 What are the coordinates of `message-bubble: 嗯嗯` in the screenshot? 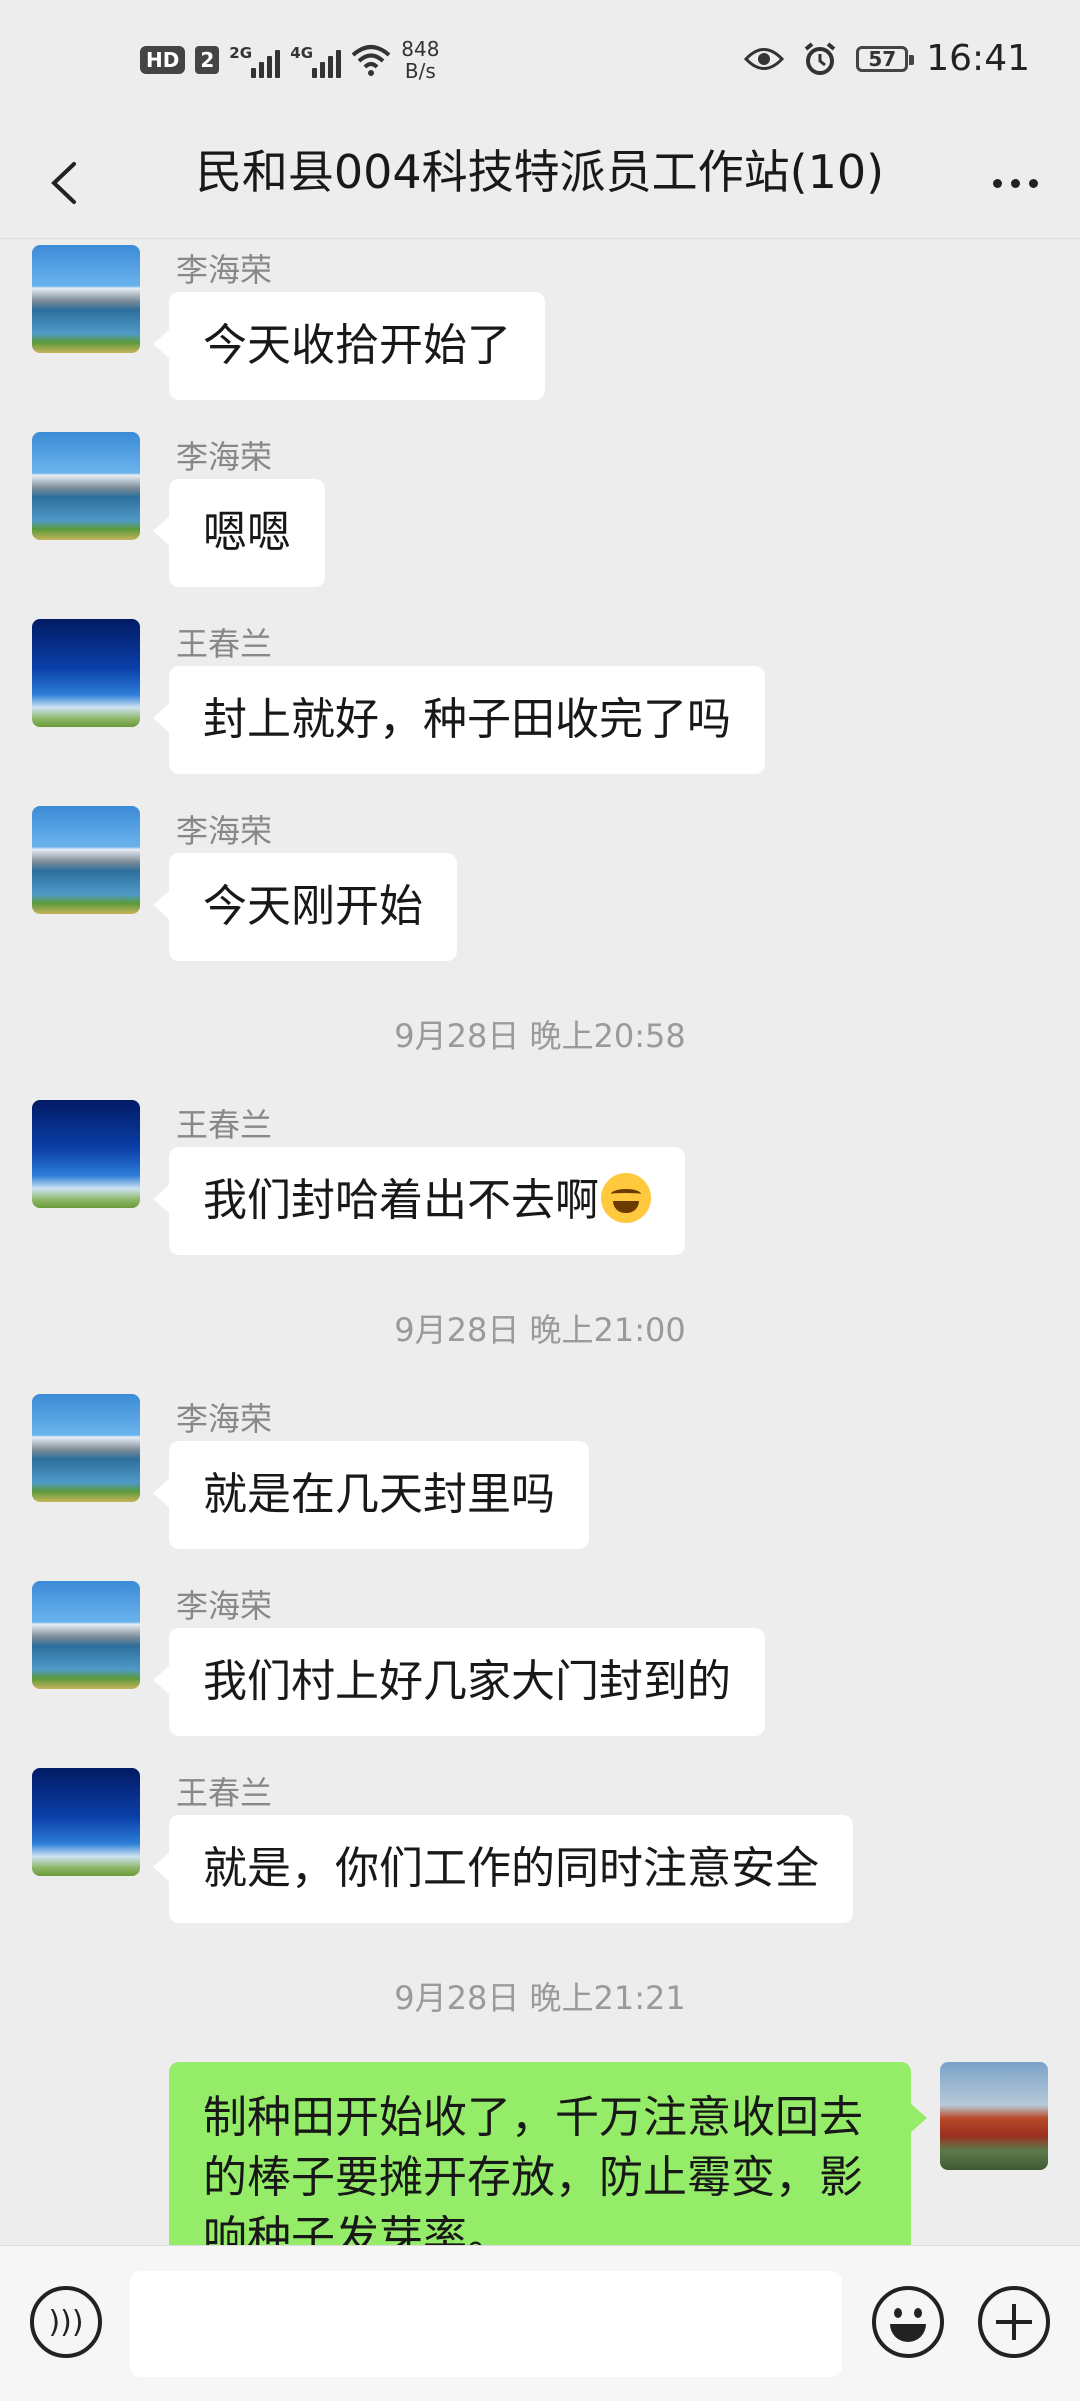 It's located at (239, 533).